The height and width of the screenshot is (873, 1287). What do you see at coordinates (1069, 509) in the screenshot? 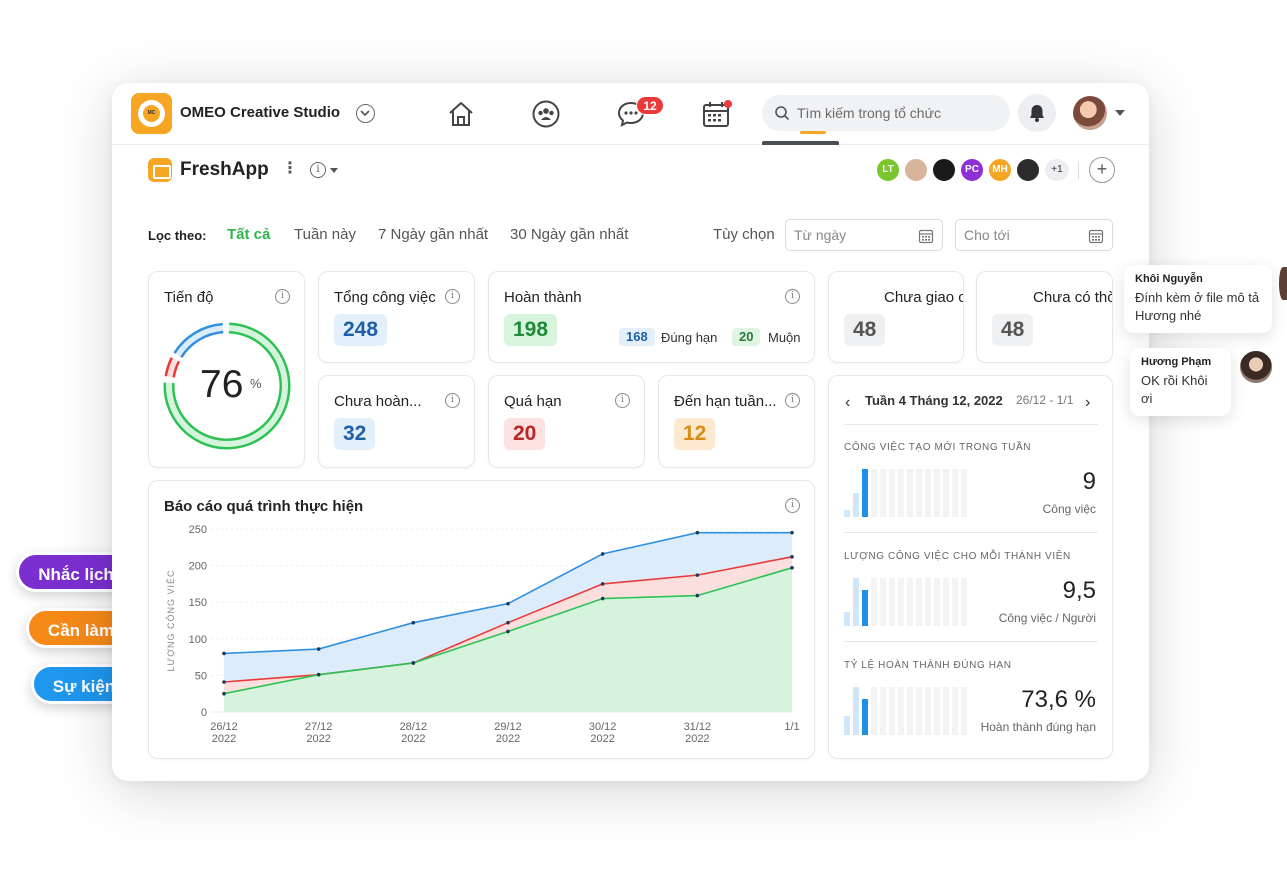
I see `new-tasks-unit: Công việc` at bounding box center [1069, 509].